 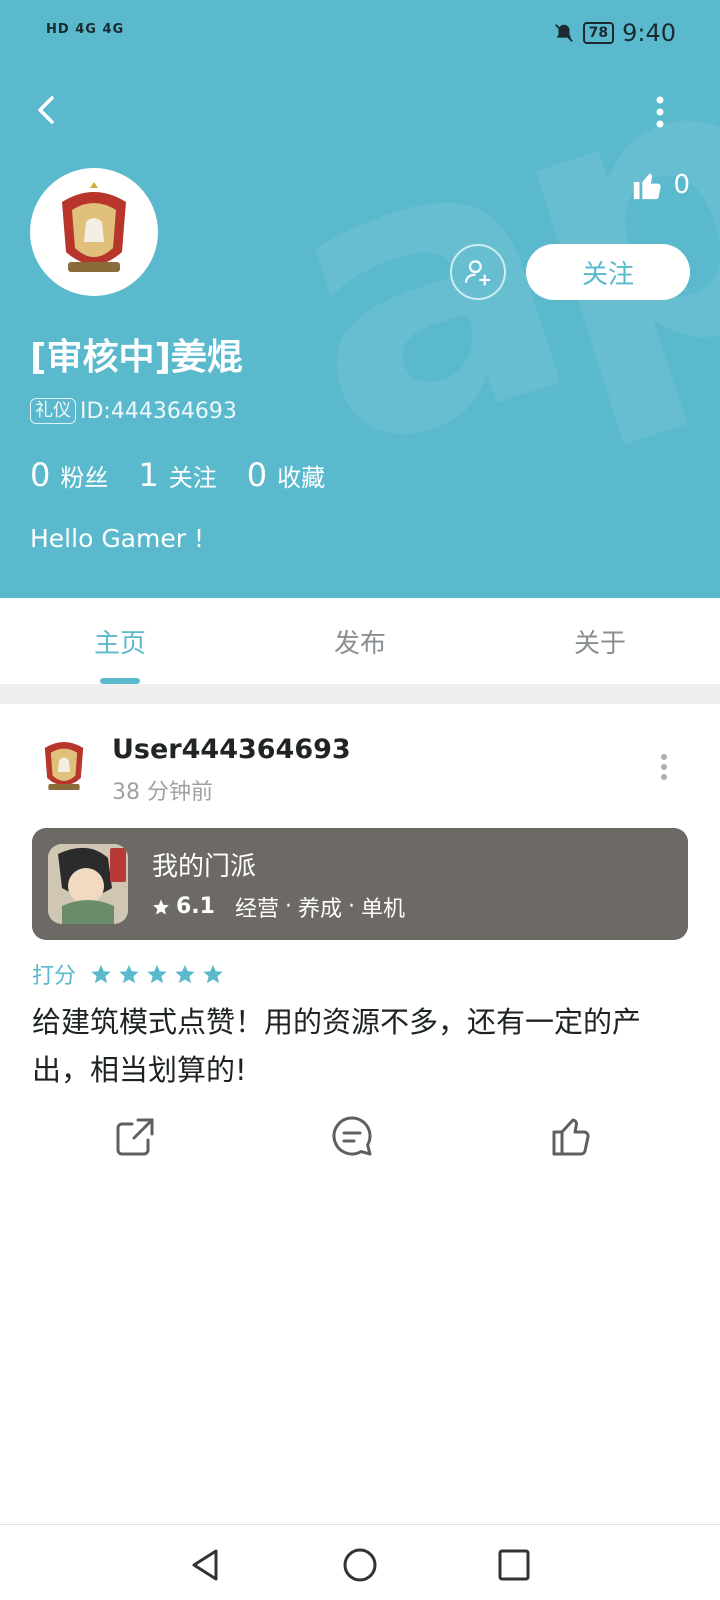 What do you see at coordinates (648, 186) in the screenshot?
I see `thumbs-up-icon` at bounding box center [648, 186].